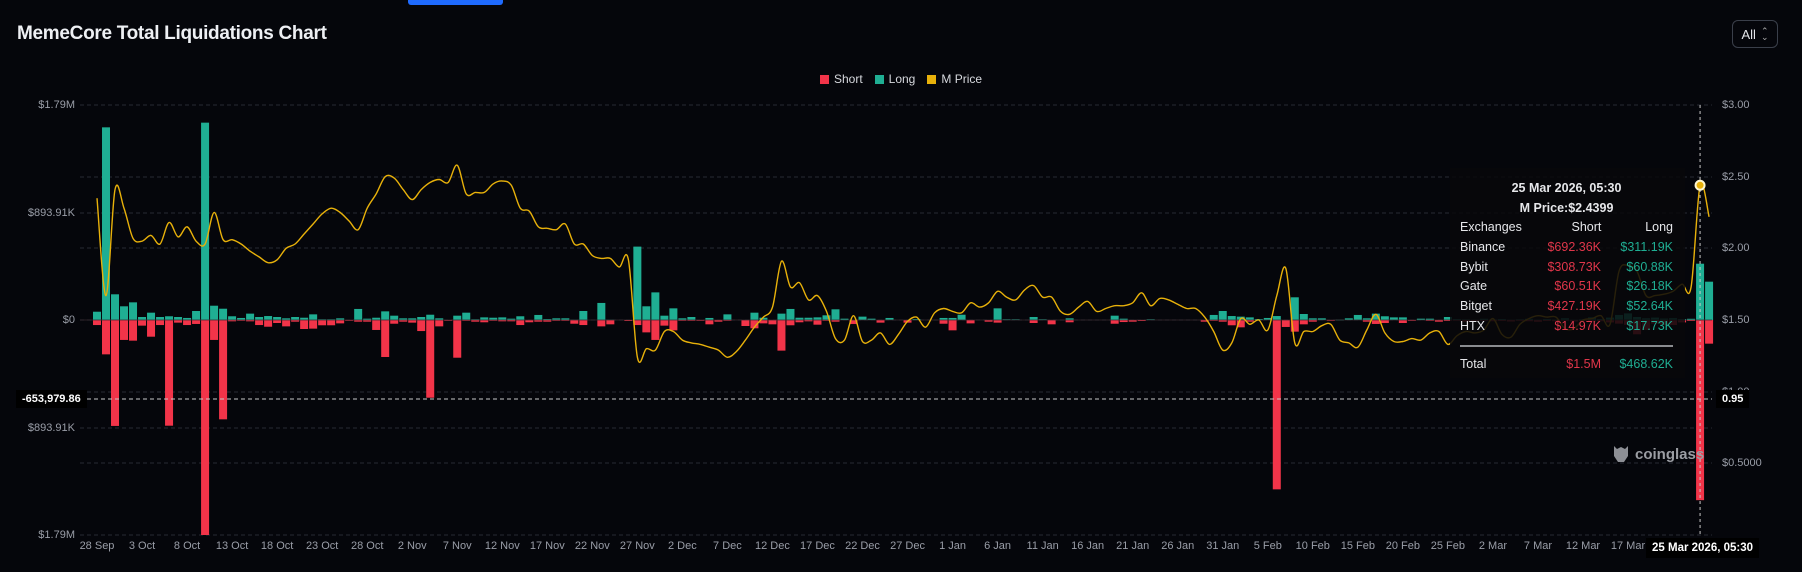 Image resolution: width=1802 pixels, height=572 pixels. What do you see at coordinates (1566, 208) in the screenshot?
I see `tooltip-price: M Price:$2.4399` at bounding box center [1566, 208].